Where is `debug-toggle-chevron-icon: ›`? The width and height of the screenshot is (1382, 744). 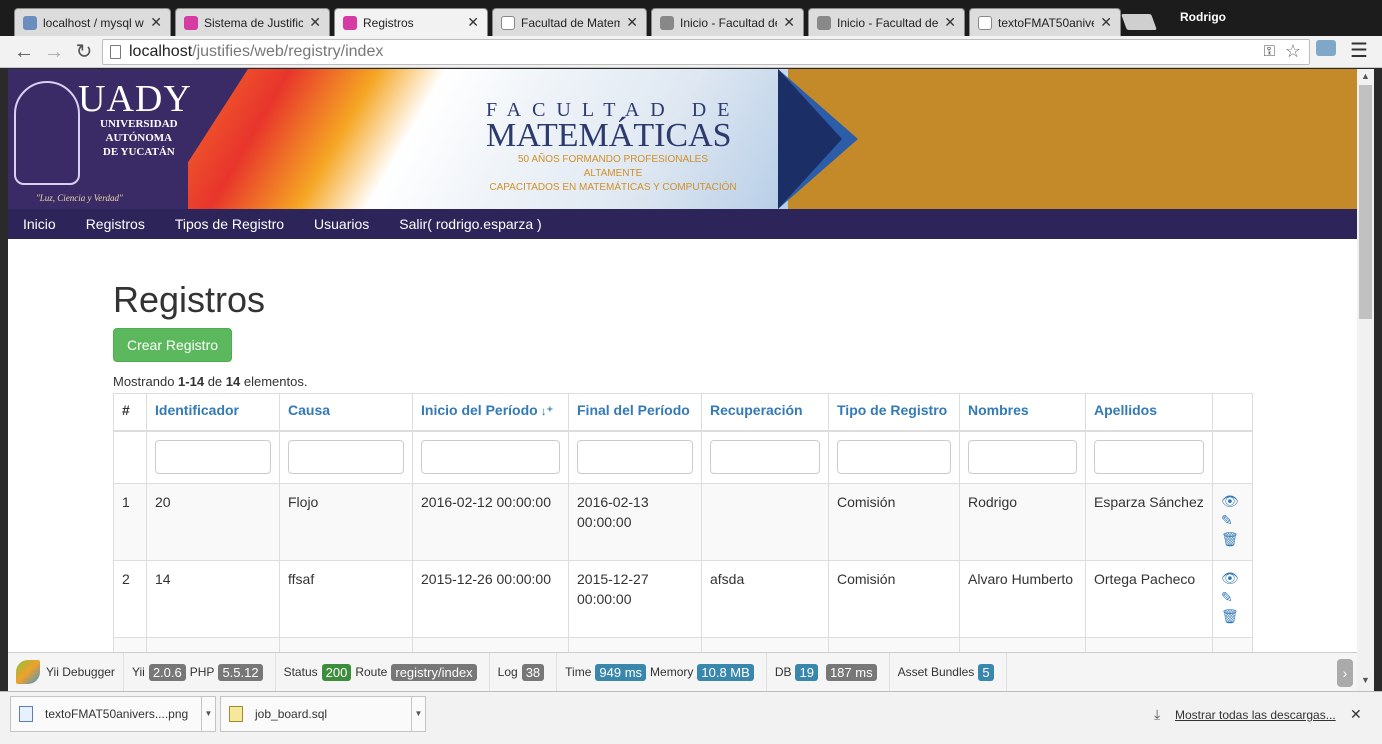
debug-toggle-chevron-icon: › is located at coordinates (1345, 673).